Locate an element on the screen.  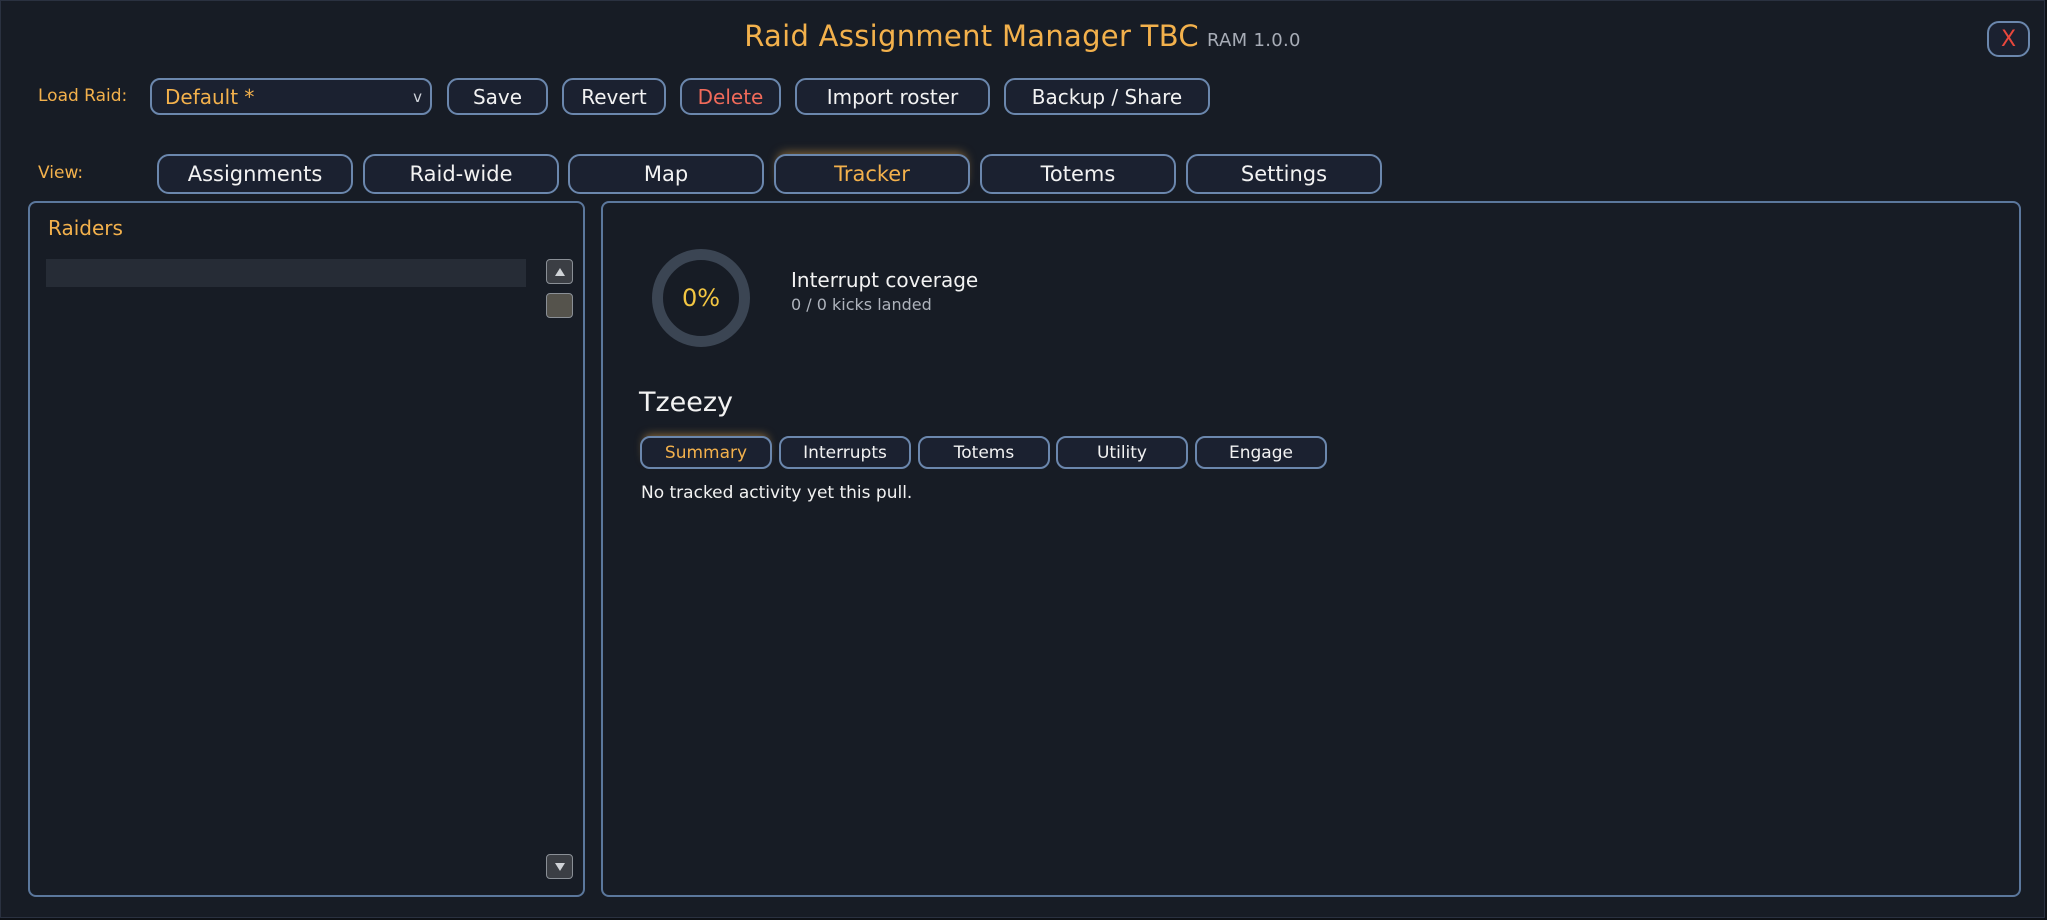
coverage-percent: 0% is located at coordinates (701, 298).